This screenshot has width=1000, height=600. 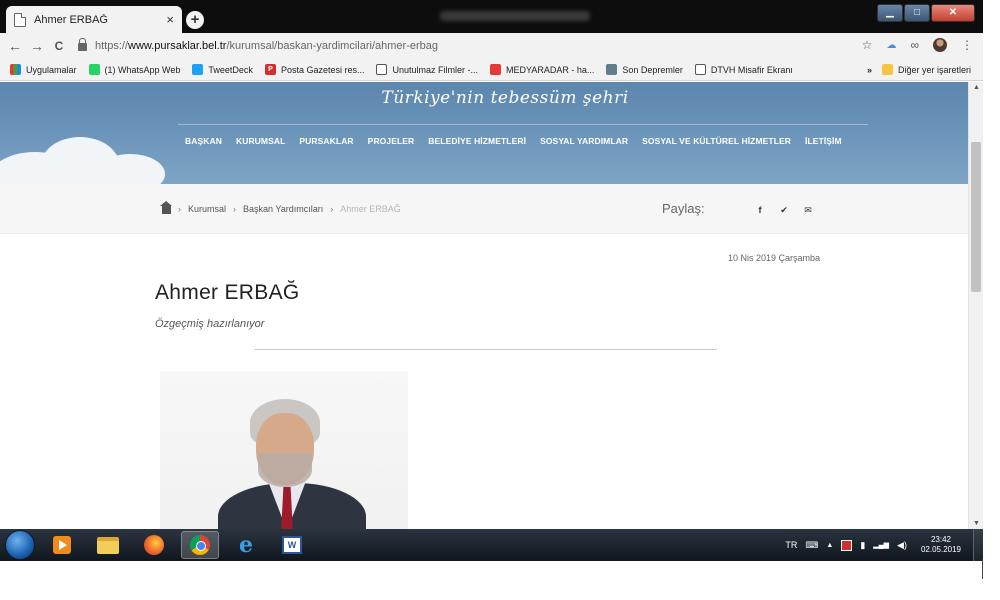 What do you see at coordinates (683, 208) in the screenshot?
I see `share-label: Paylaş:` at bounding box center [683, 208].